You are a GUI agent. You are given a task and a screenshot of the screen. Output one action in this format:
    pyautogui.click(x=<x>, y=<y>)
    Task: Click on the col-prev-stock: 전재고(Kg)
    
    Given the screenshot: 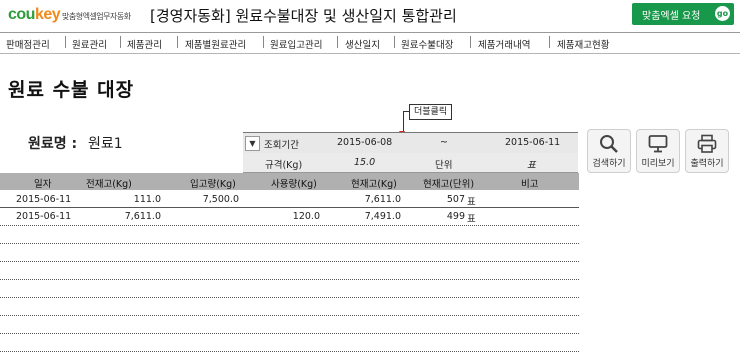 What is the action you would take?
    pyautogui.click(x=109, y=184)
    